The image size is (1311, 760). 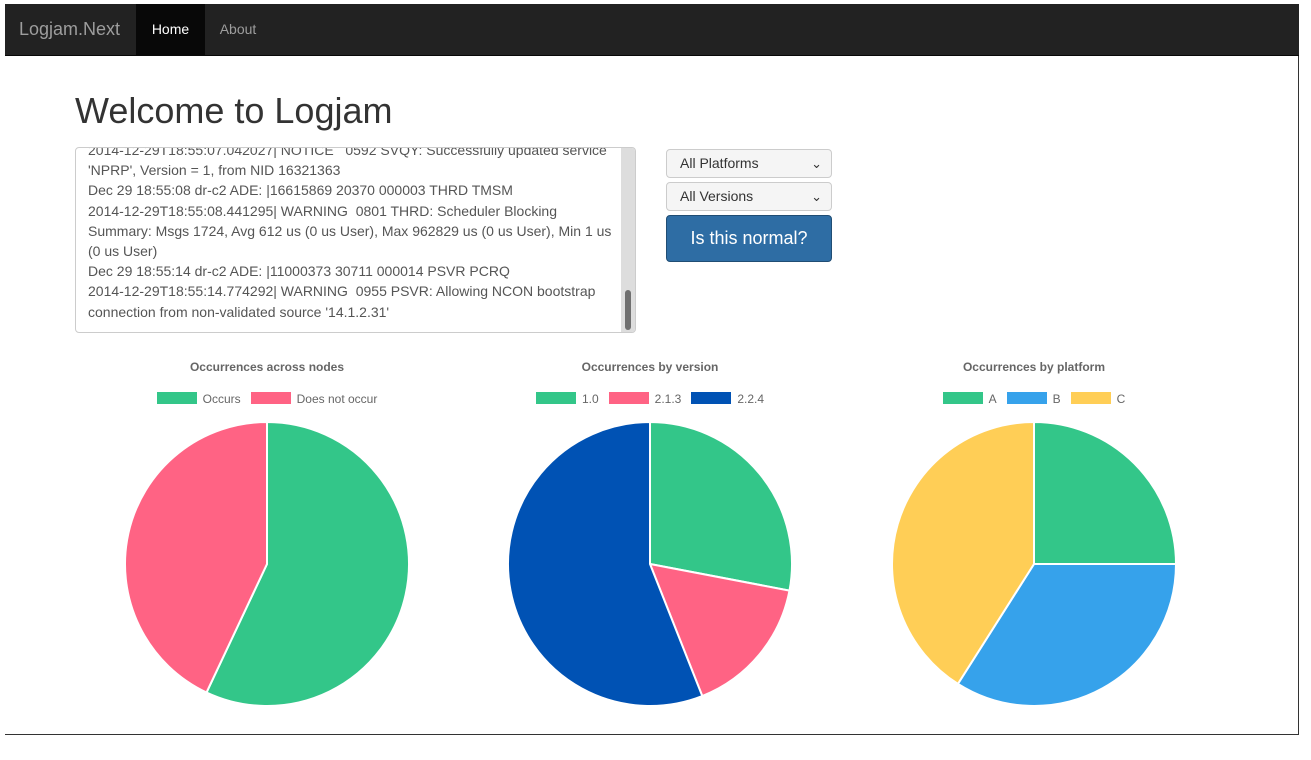 I want to click on platform-select: All Platforms ⌄, so click(x=749, y=163).